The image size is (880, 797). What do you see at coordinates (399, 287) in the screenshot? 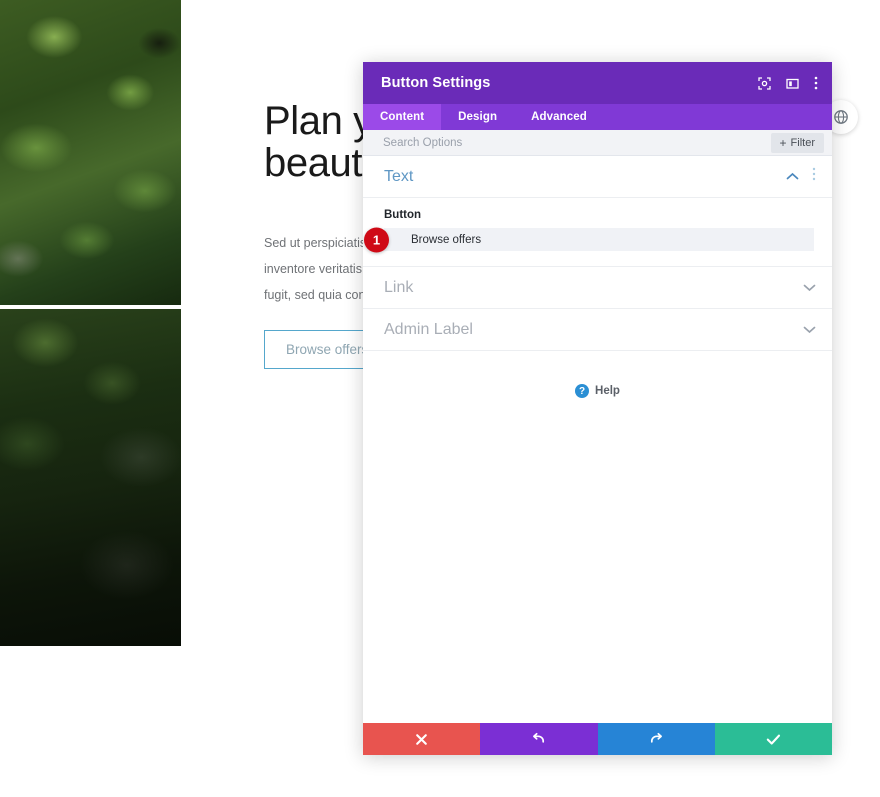
I see `section-title-link: Link` at bounding box center [399, 287].